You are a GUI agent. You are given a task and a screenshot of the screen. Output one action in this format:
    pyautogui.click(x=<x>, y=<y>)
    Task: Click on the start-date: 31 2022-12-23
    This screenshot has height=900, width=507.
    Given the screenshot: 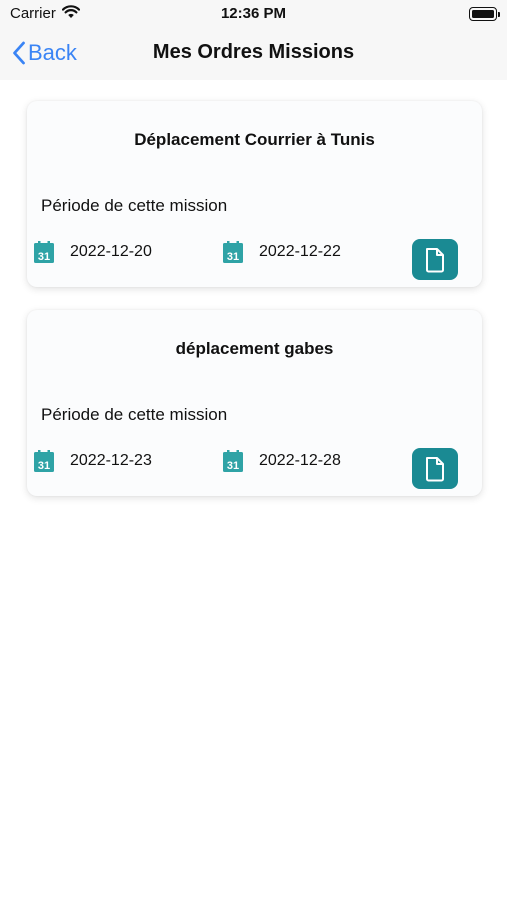 What is the action you would take?
    pyautogui.click(x=93, y=461)
    